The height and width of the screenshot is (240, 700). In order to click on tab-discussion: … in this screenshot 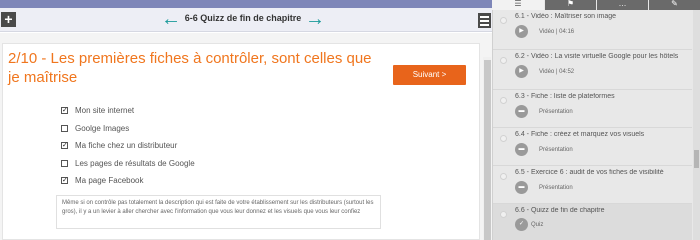, I will do `click(622, 5)`.